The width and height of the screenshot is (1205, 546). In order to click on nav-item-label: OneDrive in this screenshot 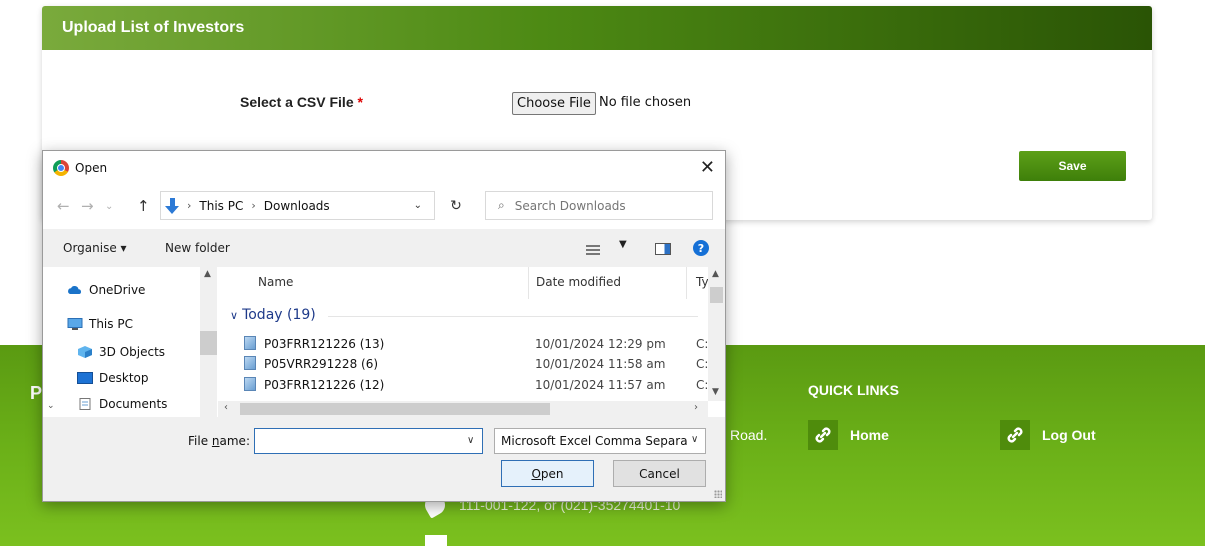, I will do `click(117, 290)`.